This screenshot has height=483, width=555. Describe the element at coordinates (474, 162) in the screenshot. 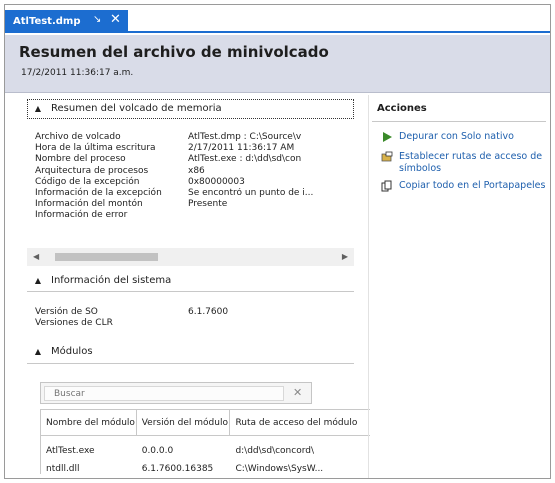

I see `action-label: Establecer rutas de acceso de símbolos` at that location.